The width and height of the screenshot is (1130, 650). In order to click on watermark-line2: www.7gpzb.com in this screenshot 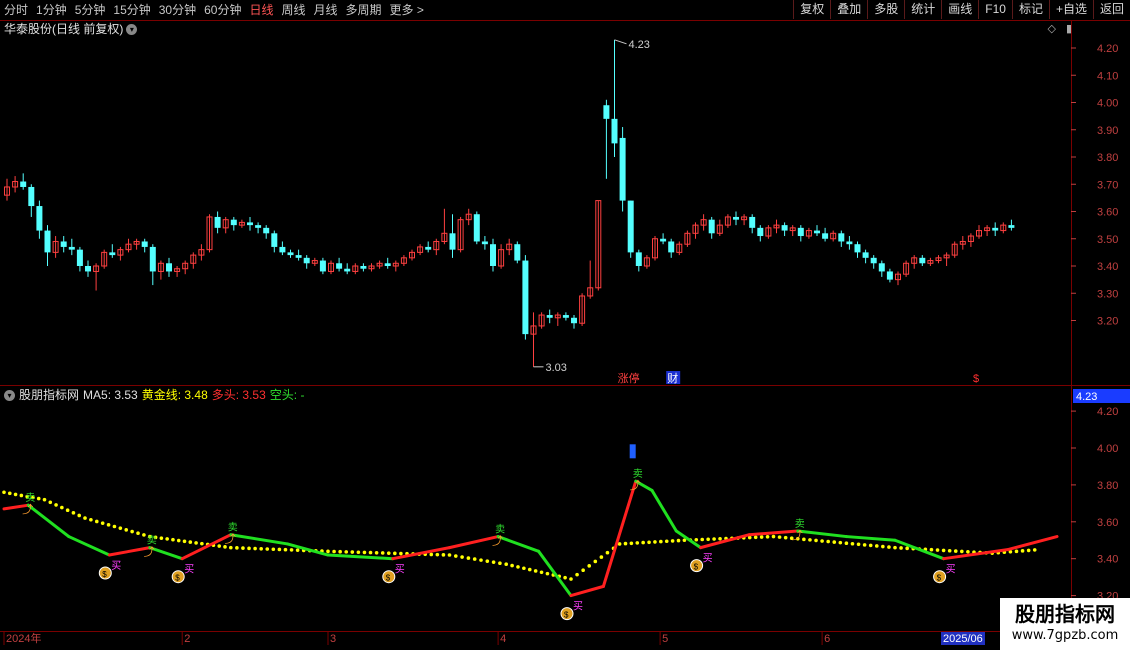, I will do `click(1065, 635)`.